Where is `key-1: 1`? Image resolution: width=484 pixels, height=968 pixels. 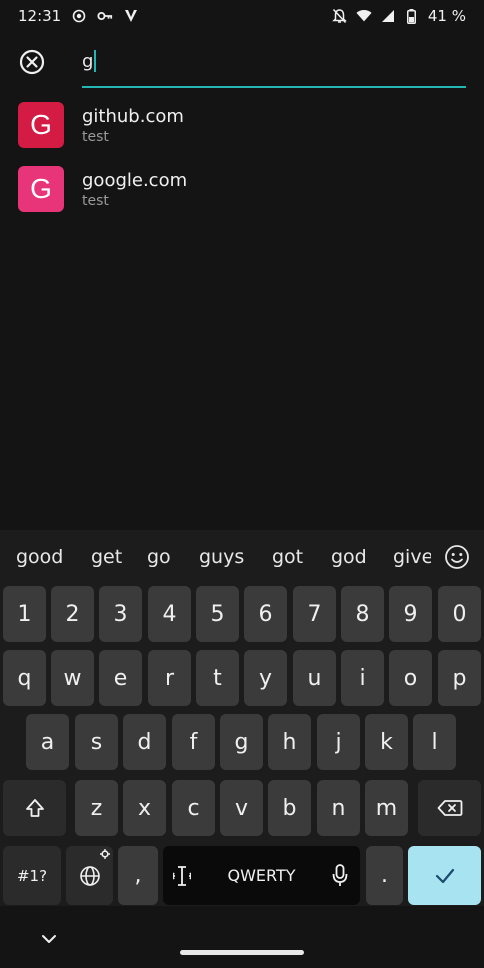
key-1: 1 is located at coordinates (24, 614).